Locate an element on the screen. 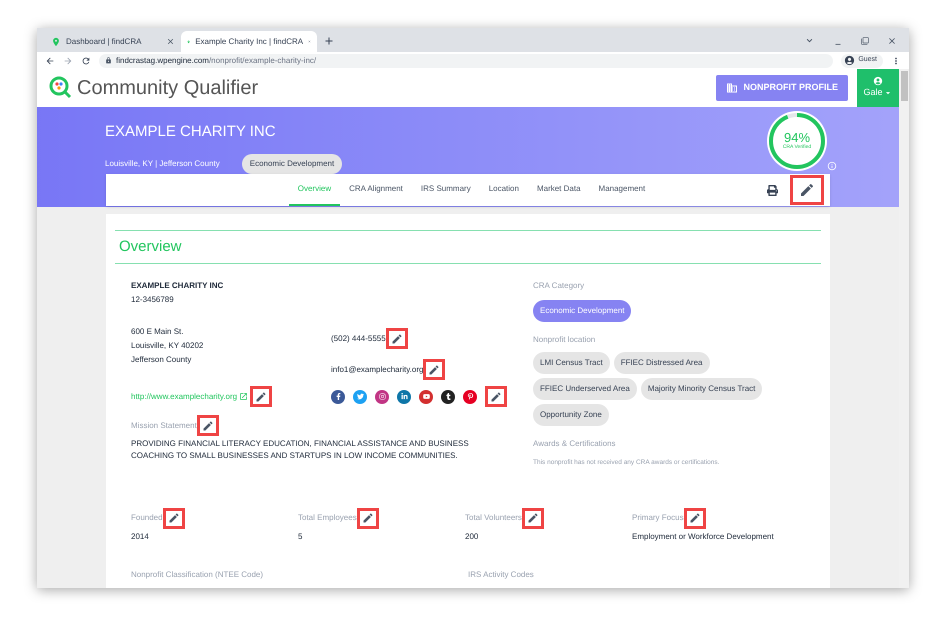 The width and height of the screenshot is (948, 634). field-label: Mission Statement is located at coordinates (164, 426).